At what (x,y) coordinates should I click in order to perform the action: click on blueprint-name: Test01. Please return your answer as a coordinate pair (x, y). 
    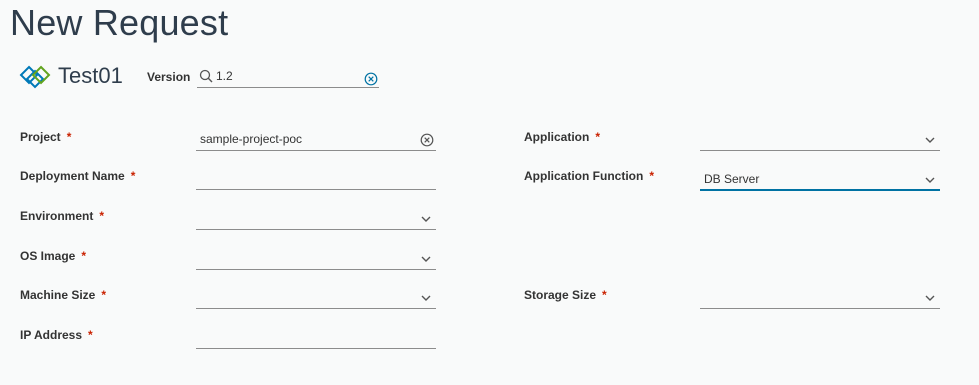
    Looking at the image, I should click on (90, 75).